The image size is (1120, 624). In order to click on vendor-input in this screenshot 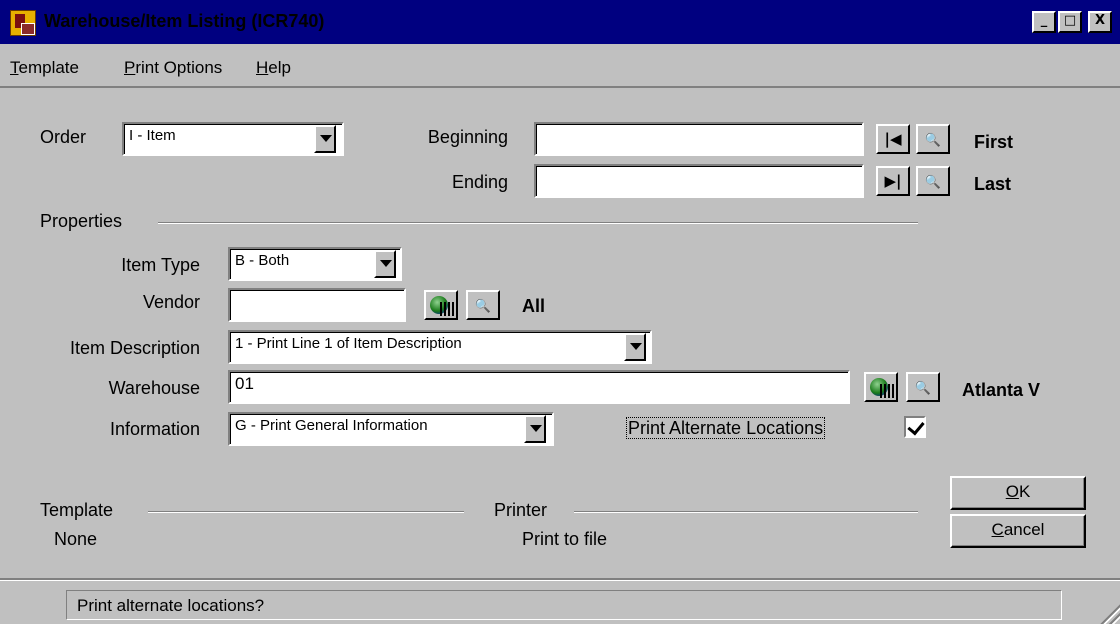, I will do `click(317, 305)`.